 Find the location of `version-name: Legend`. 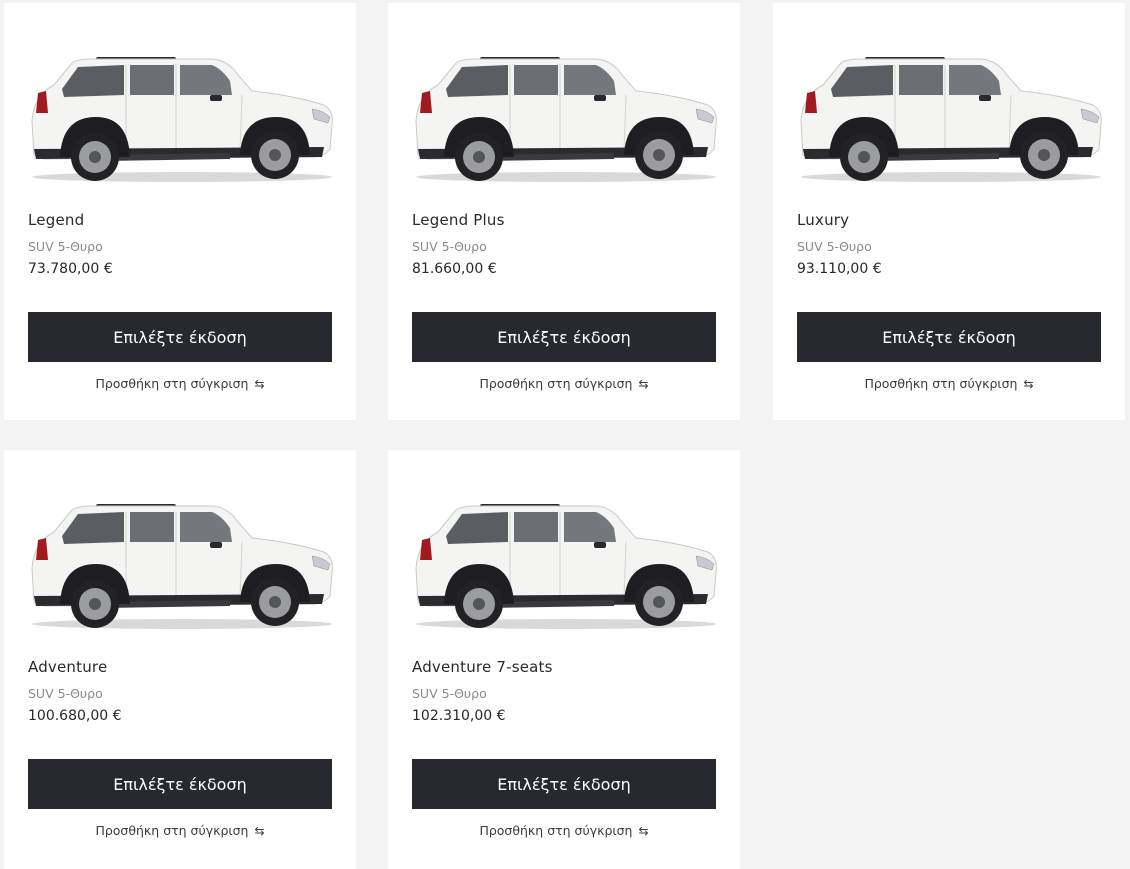

version-name: Legend is located at coordinates (56, 220).